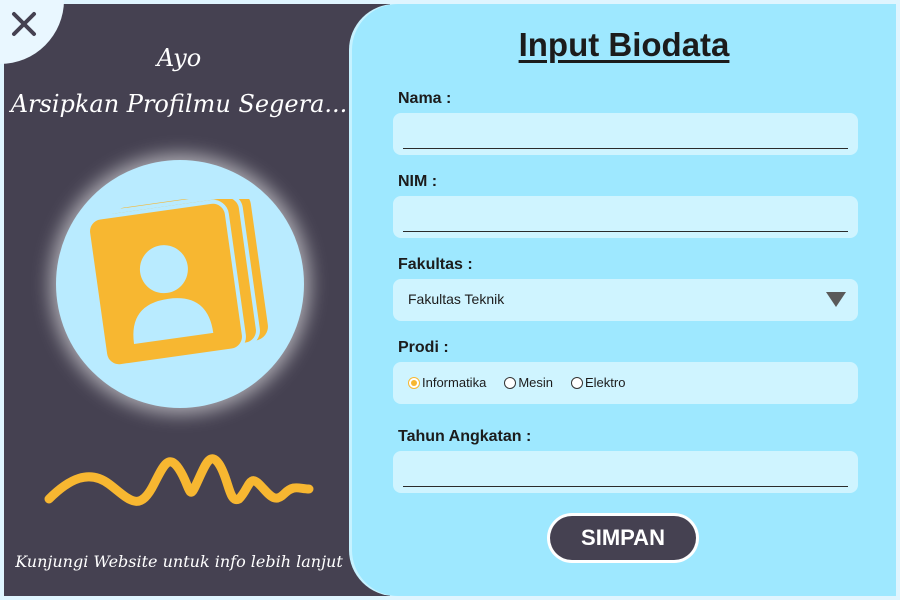  I want to click on profile-cards-icon, so click(177, 284).